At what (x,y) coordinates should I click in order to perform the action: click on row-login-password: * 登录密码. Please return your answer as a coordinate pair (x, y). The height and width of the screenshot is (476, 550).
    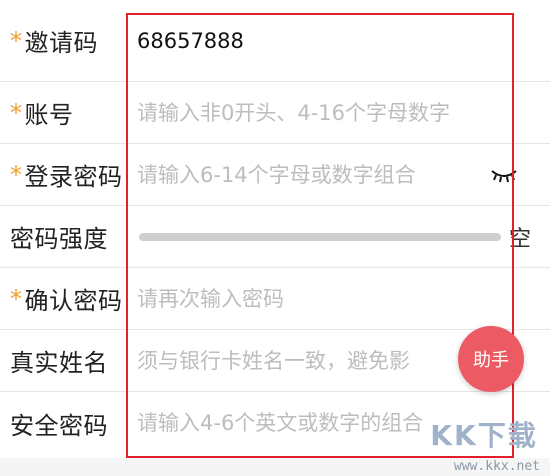
    Looking at the image, I should click on (275, 175).